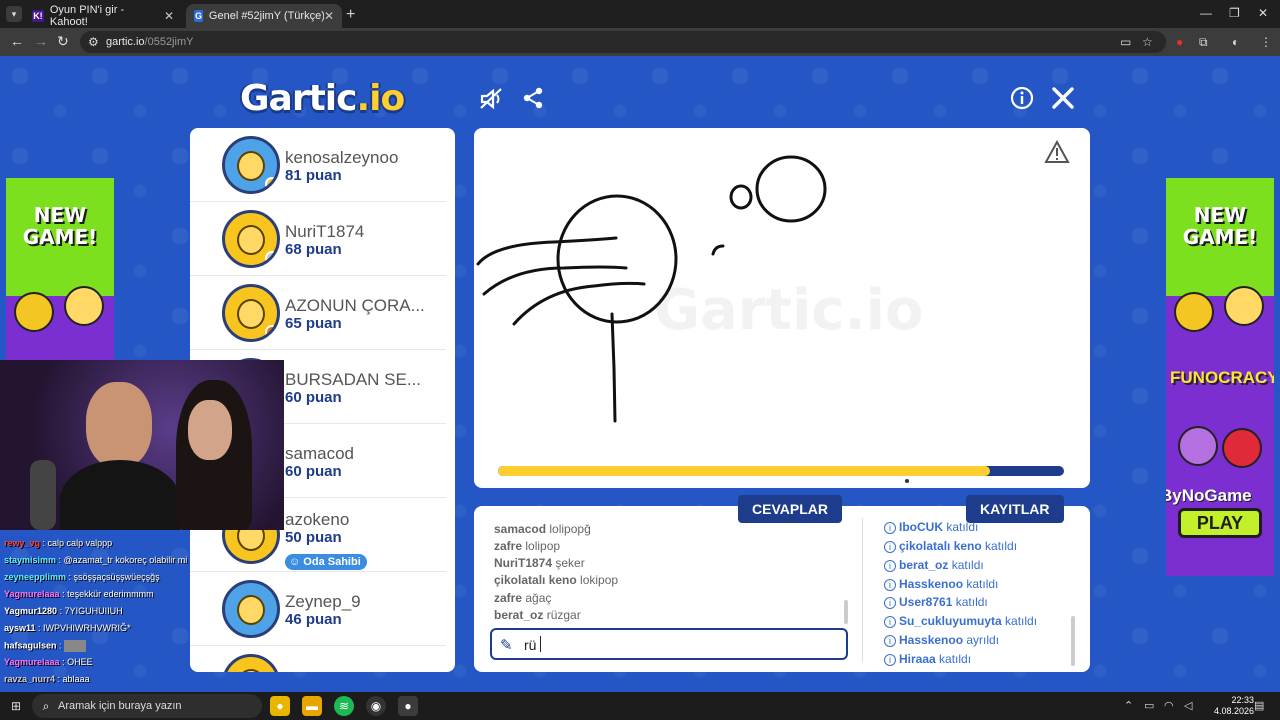 The height and width of the screenshot is (720, 1280). Describe the element at coordinates (506, 645) in the screenshot. I see `pencil-icon: ✎` at that location.